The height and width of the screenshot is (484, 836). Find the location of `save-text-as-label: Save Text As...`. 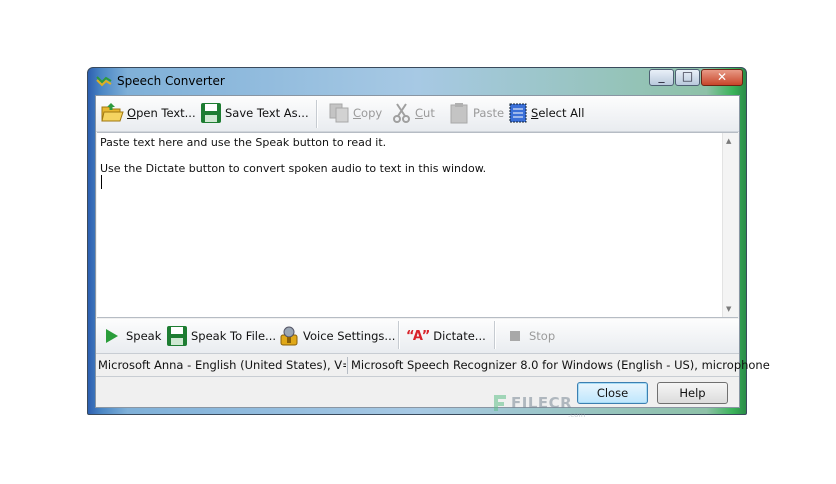

save-text-as-label: Save Text As... is located at coordinates (267, 113).